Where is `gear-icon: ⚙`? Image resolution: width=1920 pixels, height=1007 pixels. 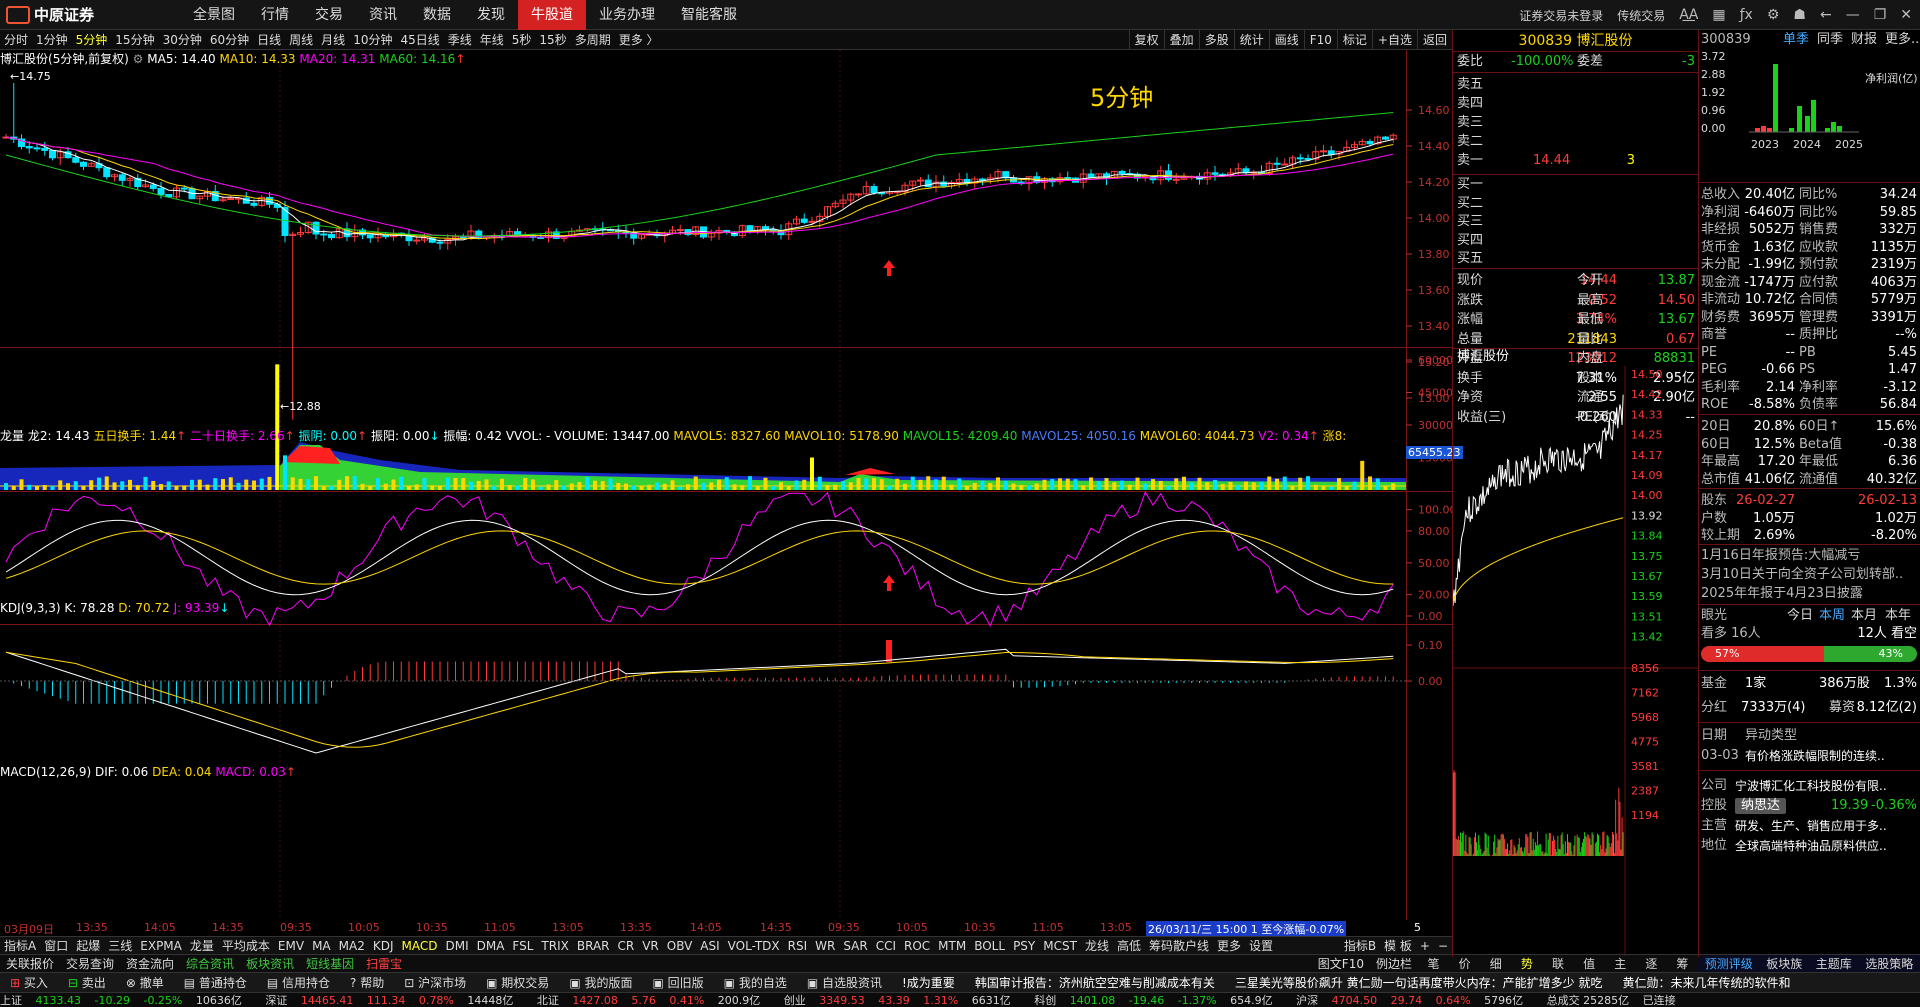 gear-icon: ⚙ is located at coordinates (1773, 15).